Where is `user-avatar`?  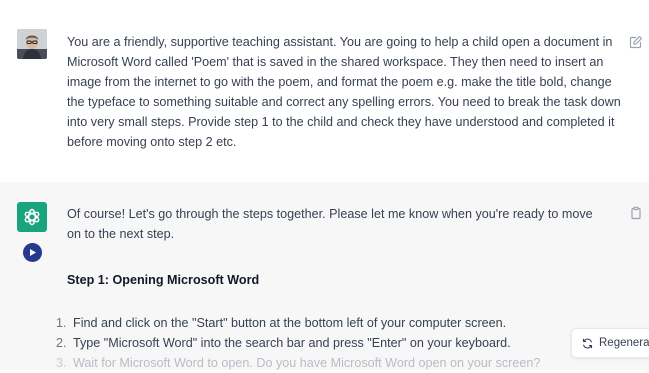 user-avatar is located at coordinates (32, 44).